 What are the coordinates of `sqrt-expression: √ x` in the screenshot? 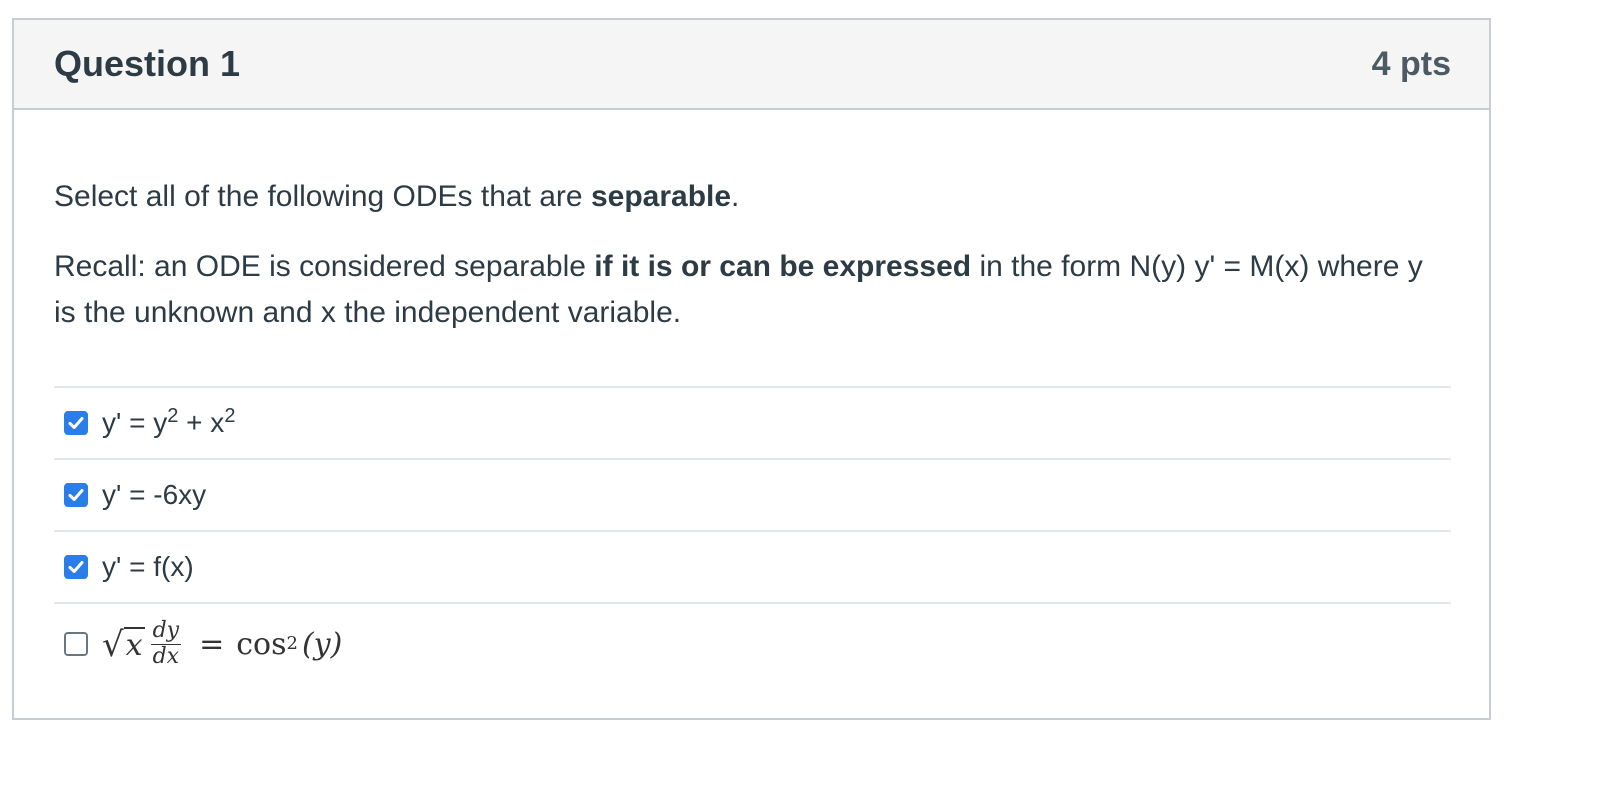 It's located at (123, 644).